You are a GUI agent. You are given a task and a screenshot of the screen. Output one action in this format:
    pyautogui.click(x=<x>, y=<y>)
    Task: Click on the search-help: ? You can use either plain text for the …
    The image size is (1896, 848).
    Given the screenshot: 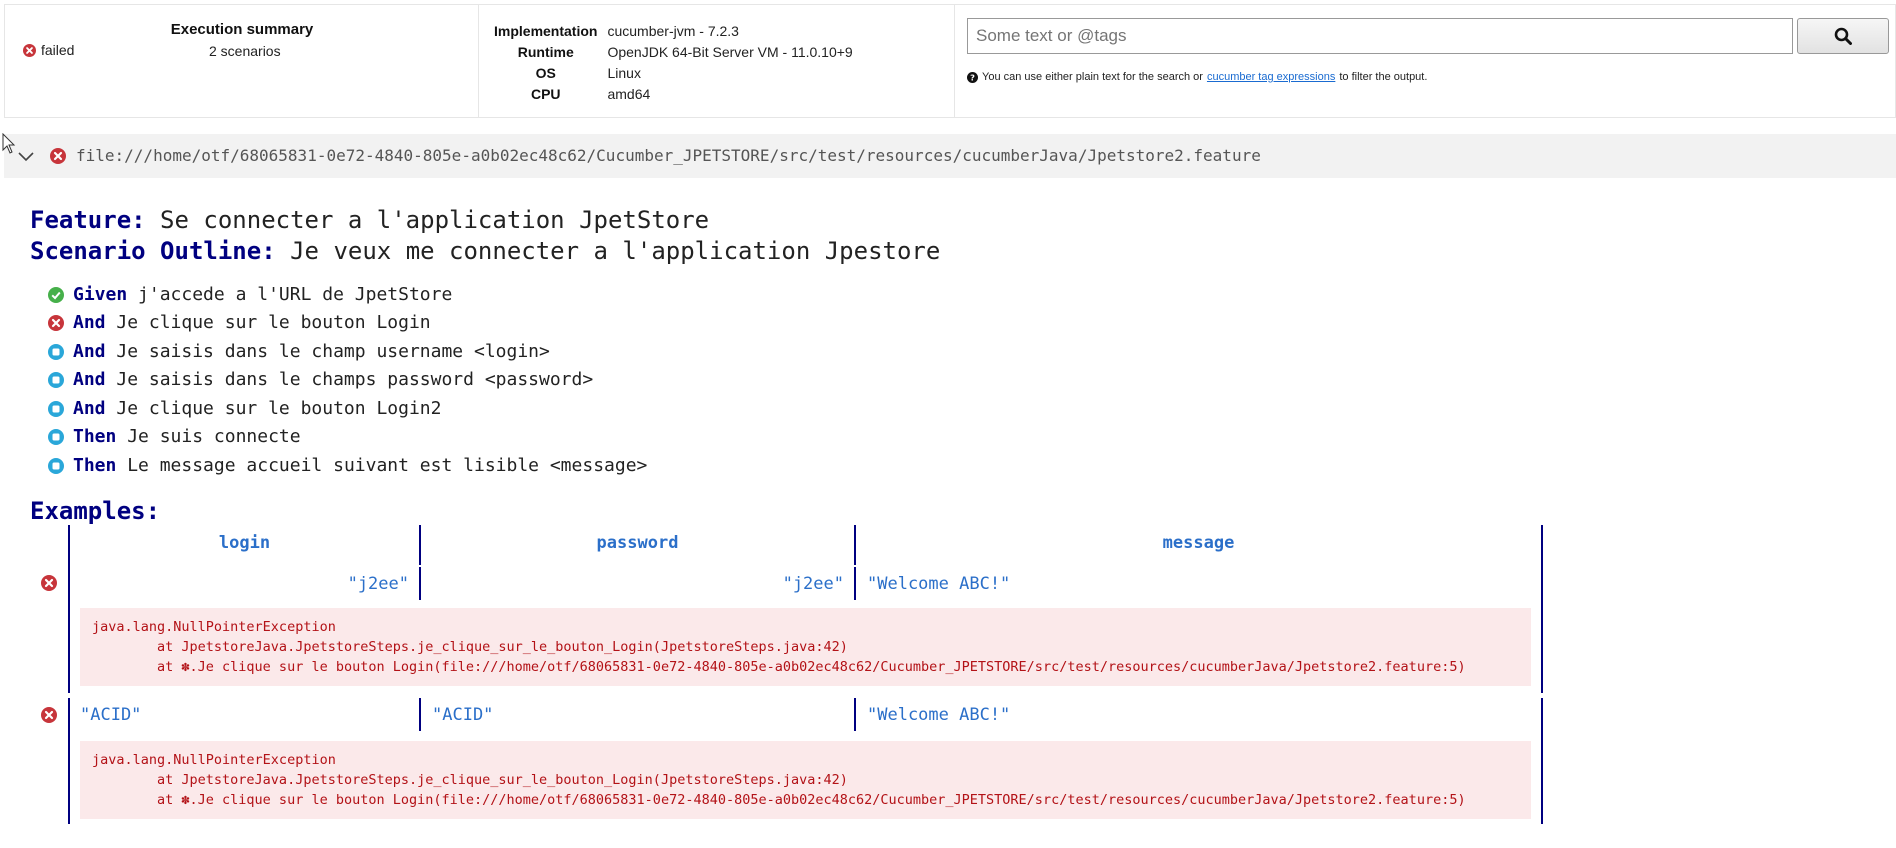 What is the action you would take?
    pyautogui.click(x=1197, y=77)
    